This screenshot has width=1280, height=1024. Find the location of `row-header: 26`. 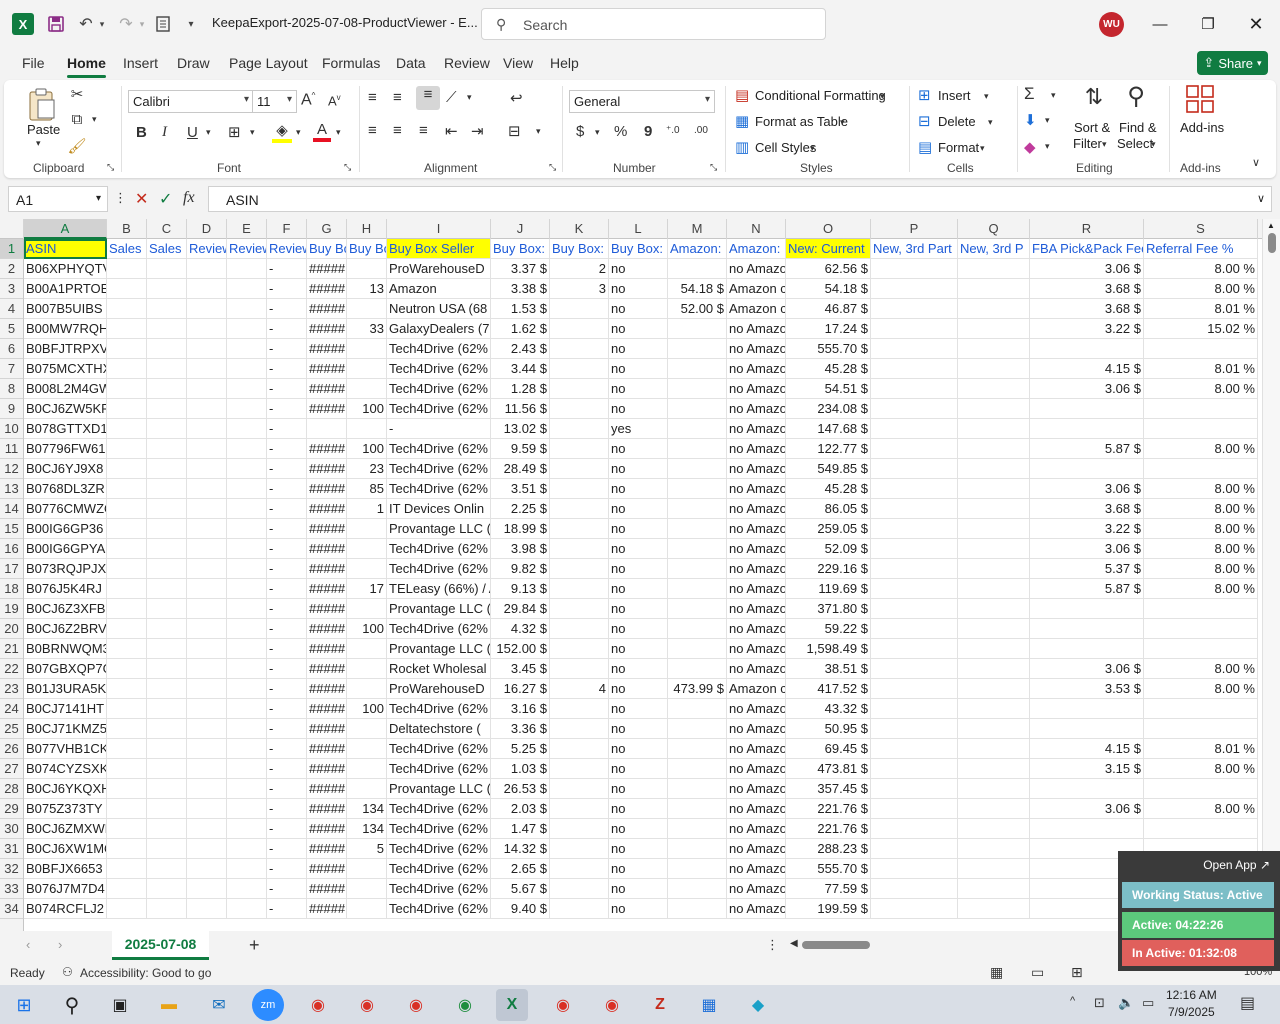

row-header: 26 is located at coordinates (12, 749).